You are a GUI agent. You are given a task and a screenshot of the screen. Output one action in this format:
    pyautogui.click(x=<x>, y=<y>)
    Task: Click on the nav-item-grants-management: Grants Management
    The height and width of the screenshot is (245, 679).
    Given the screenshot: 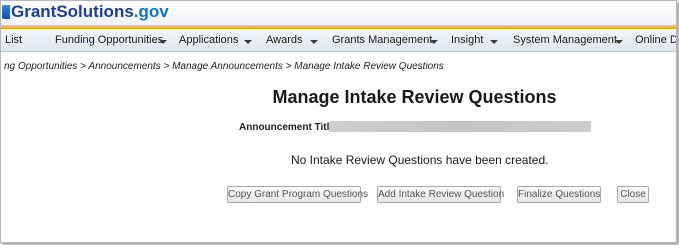 What is the action you would take?
    pyautogui.click(x=382, y=40)
    